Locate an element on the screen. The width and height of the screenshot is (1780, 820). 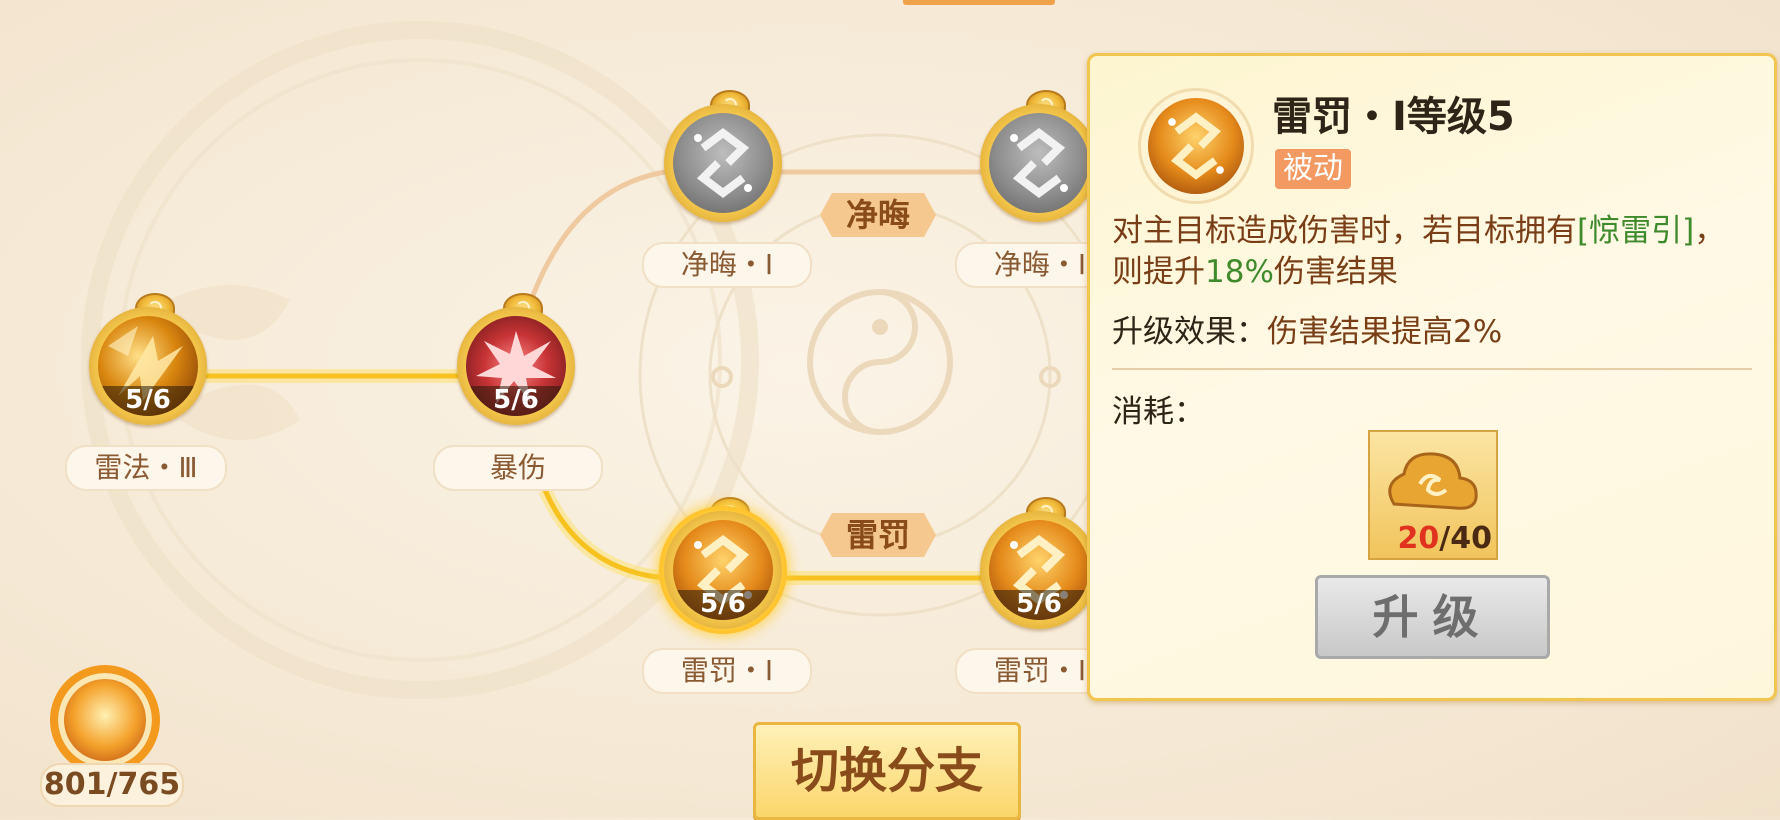
skill-node-leifa-pun-1: 5/6 is located at coordinates (727, 572).